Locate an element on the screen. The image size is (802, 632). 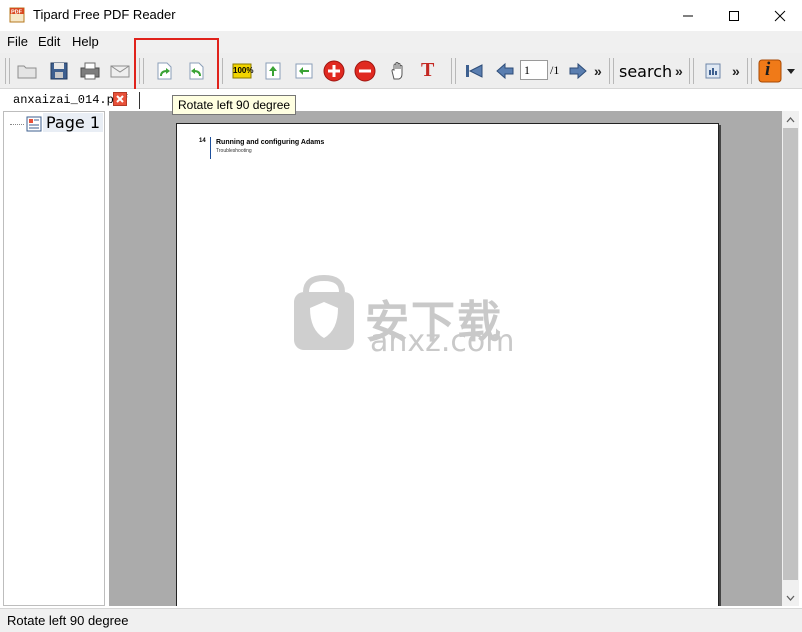
arrow-left-icon is located at coordinates (505, 71).